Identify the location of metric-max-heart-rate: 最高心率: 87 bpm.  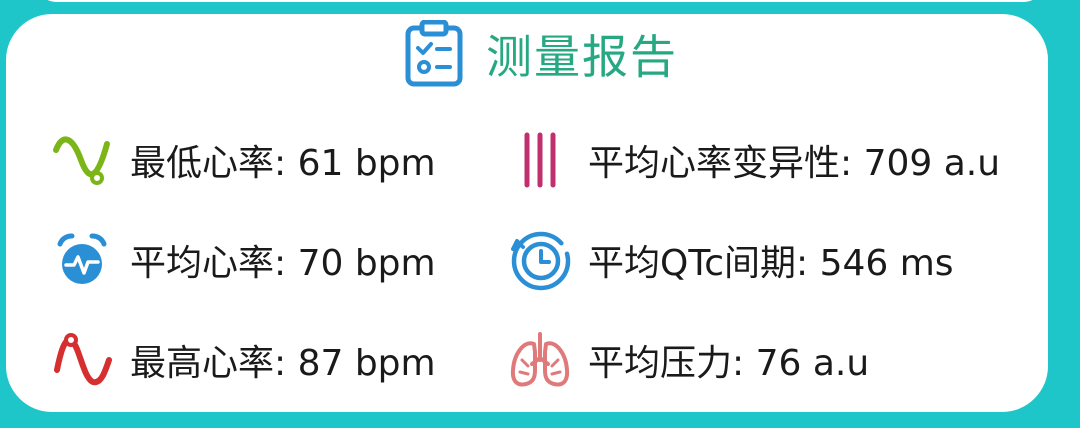
(241, 360).